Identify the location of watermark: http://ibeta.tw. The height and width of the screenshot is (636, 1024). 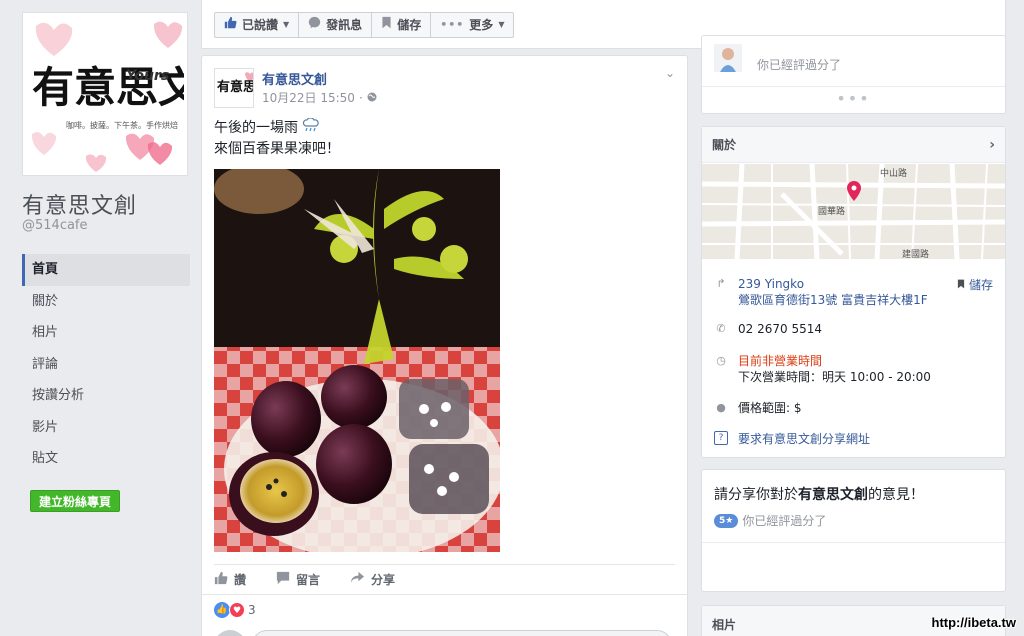
(974, 622).